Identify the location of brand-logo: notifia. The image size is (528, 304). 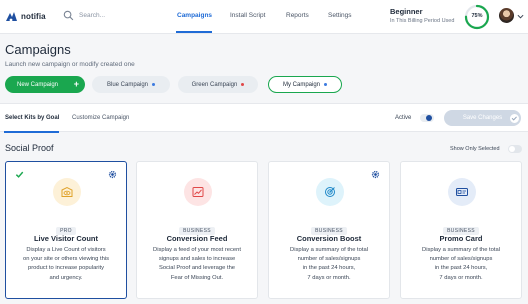
(25, 16).